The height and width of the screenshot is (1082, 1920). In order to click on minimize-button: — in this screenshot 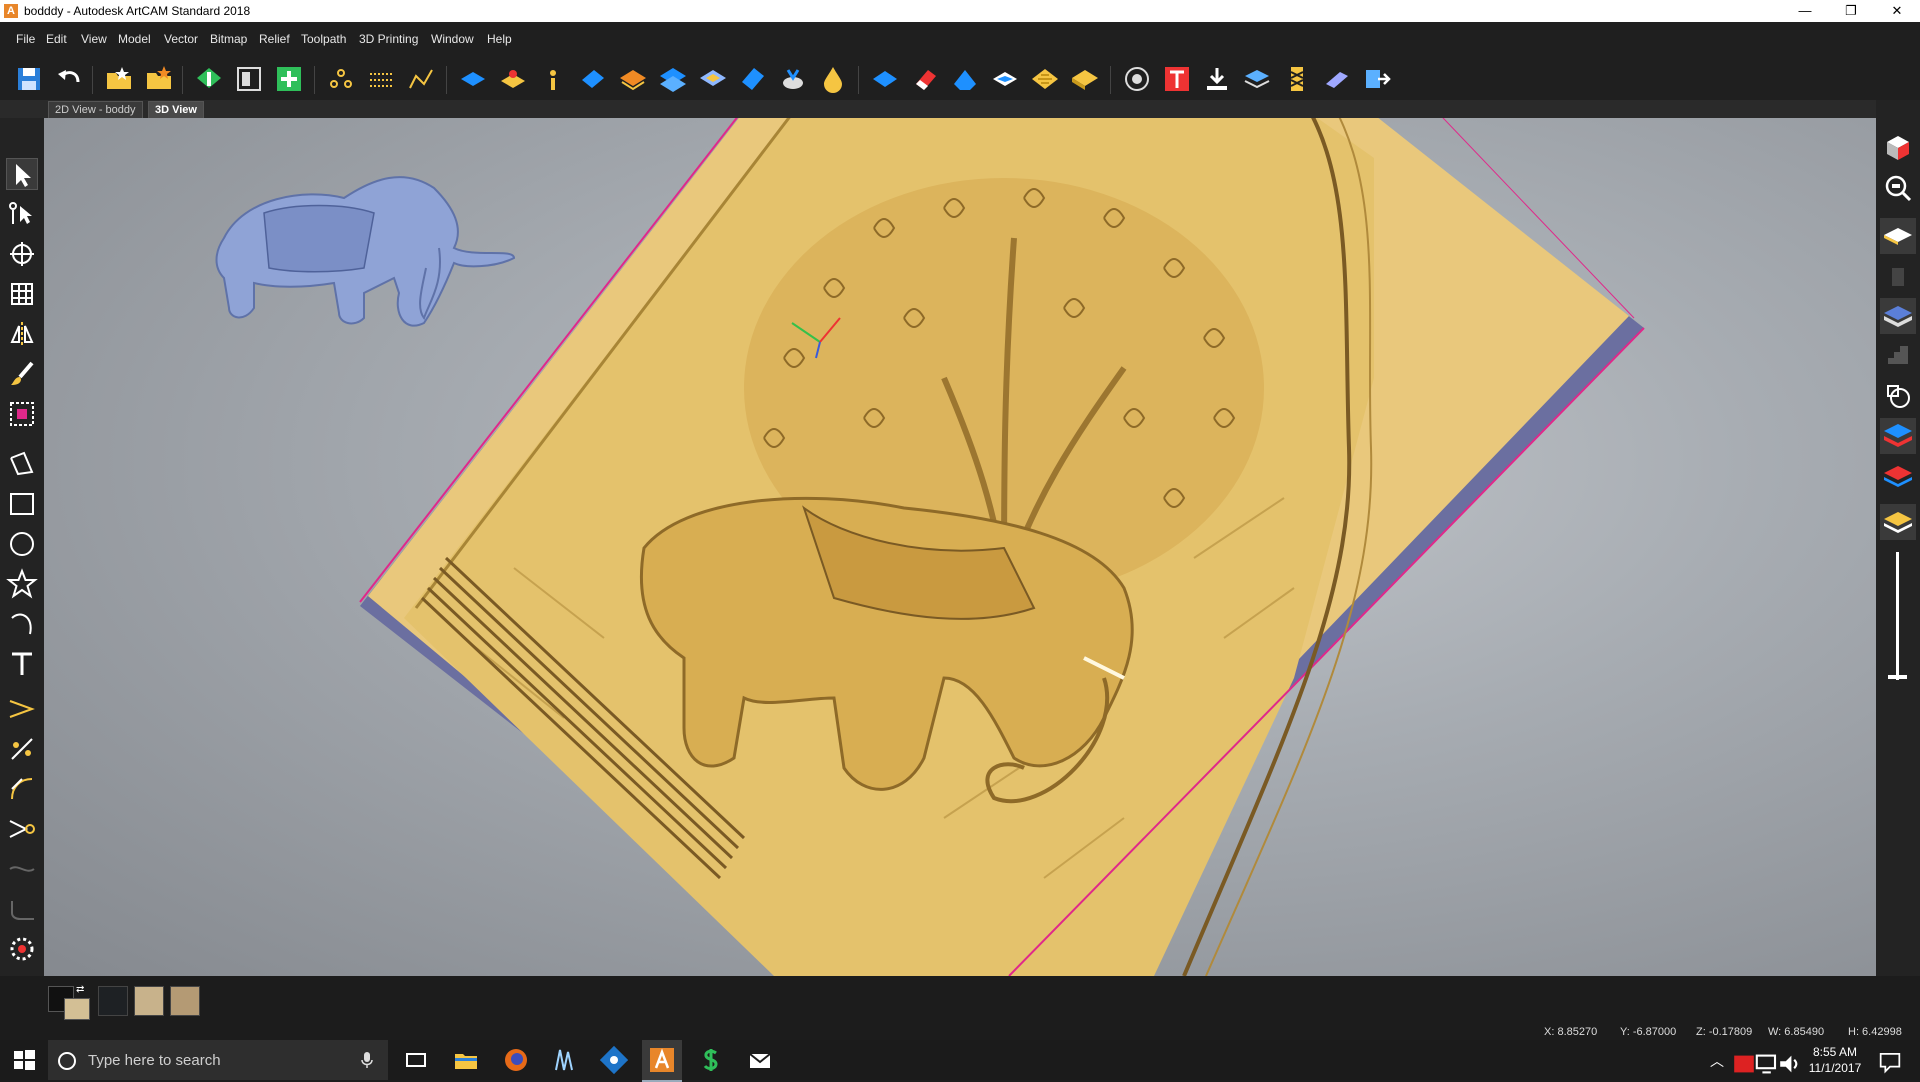, I will do `click(1805, 11)`.